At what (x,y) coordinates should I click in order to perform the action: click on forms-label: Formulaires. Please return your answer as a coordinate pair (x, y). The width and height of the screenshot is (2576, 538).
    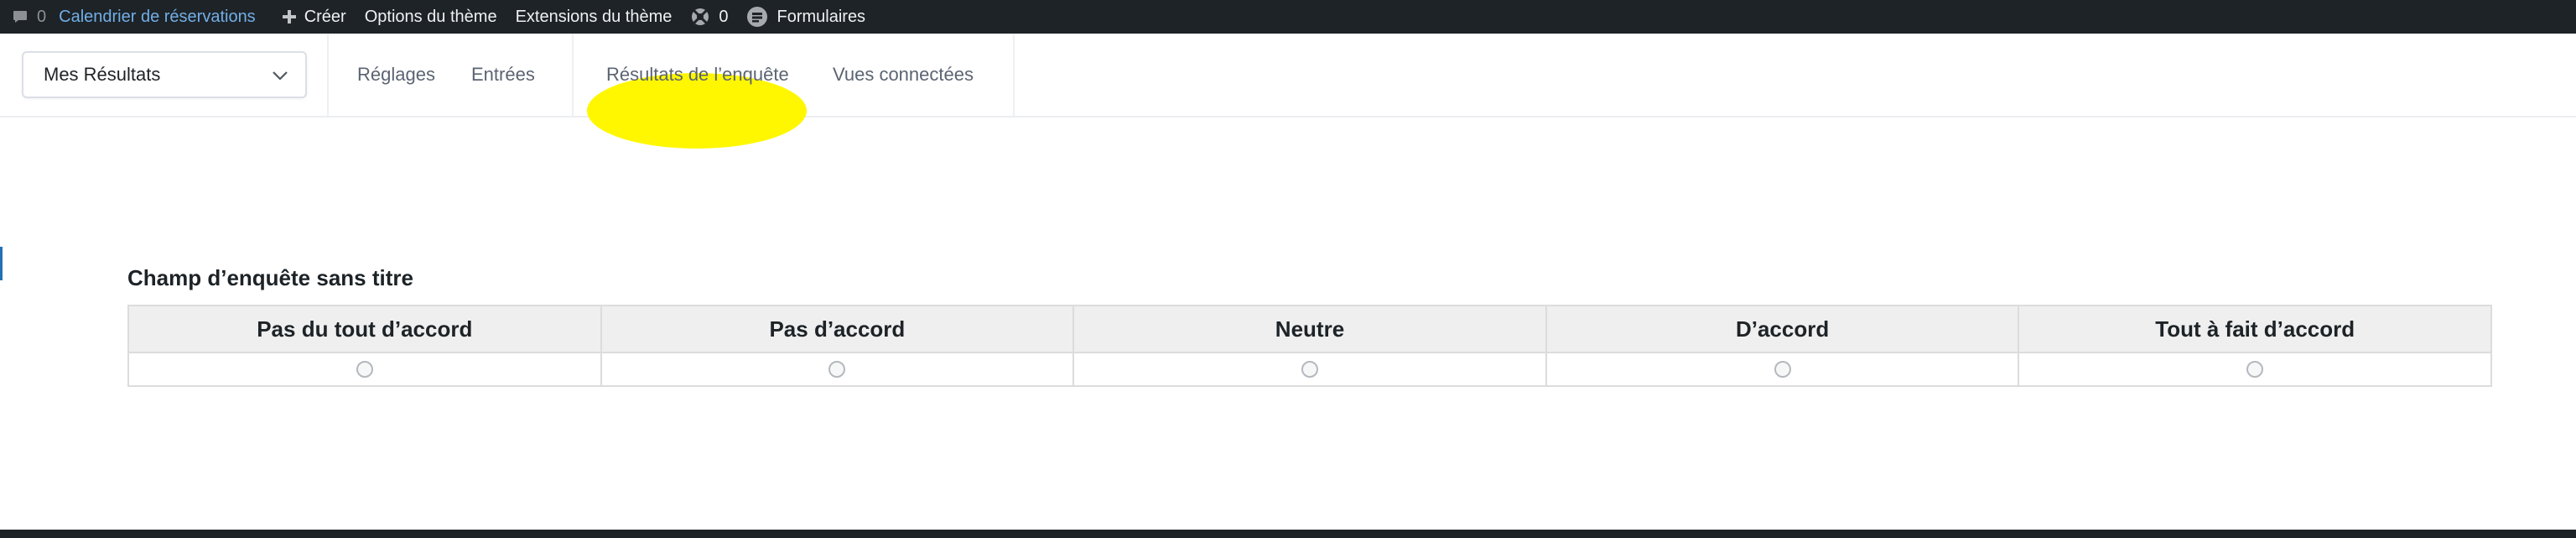
    Looking at the image, I should click on (821, 16).